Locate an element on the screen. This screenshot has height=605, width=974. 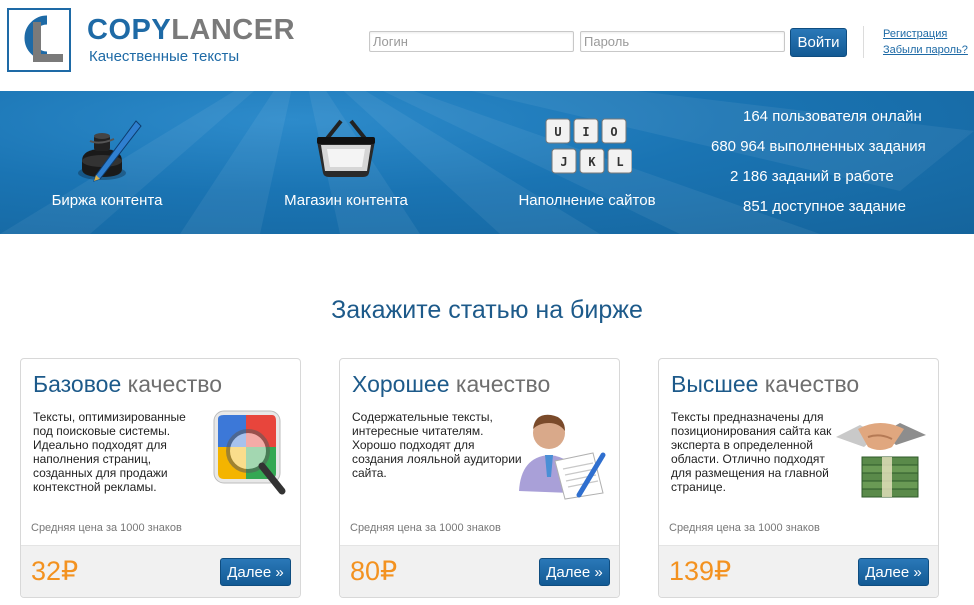
highest-more-button: Далее » is located at coordinates (893, 572).